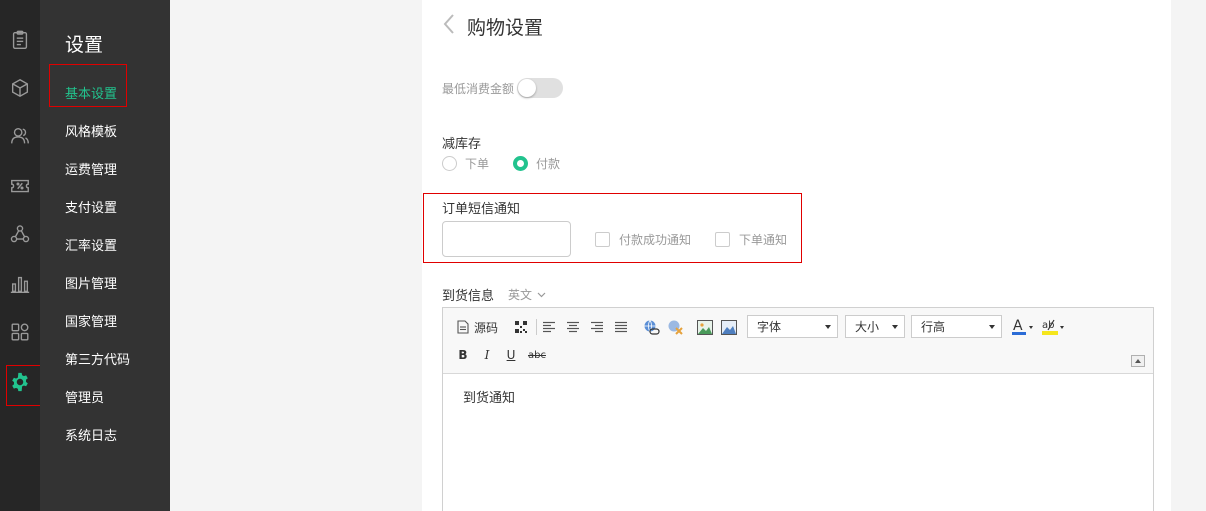  I want to click on editor-toolbar: 源码 字体 大小 行高 A ab B I U abc, so click(798, 341).